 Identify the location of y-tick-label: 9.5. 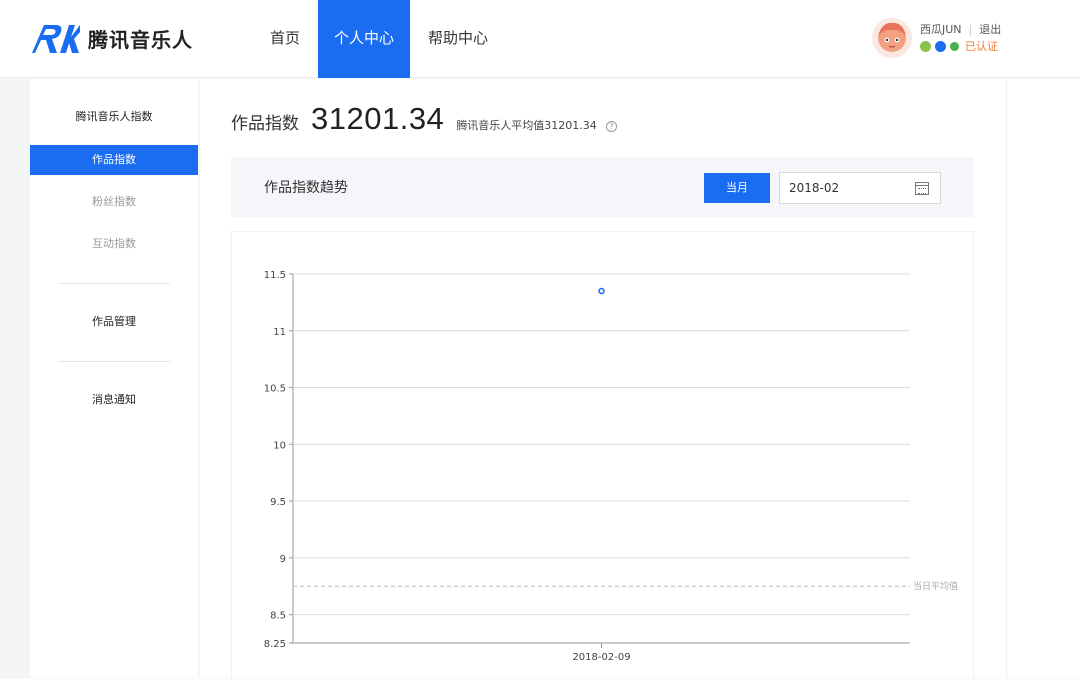
(278, 502).